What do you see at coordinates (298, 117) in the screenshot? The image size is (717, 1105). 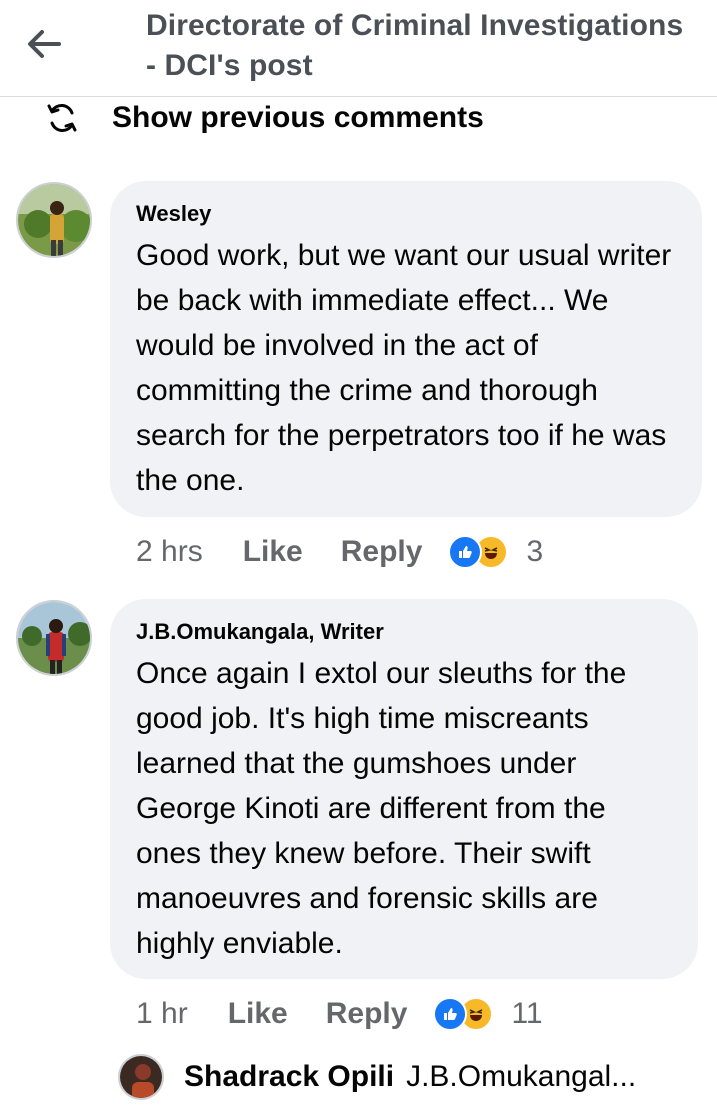 I see `show-previous-label: Show previous comments` at bounding box center [298, 117].